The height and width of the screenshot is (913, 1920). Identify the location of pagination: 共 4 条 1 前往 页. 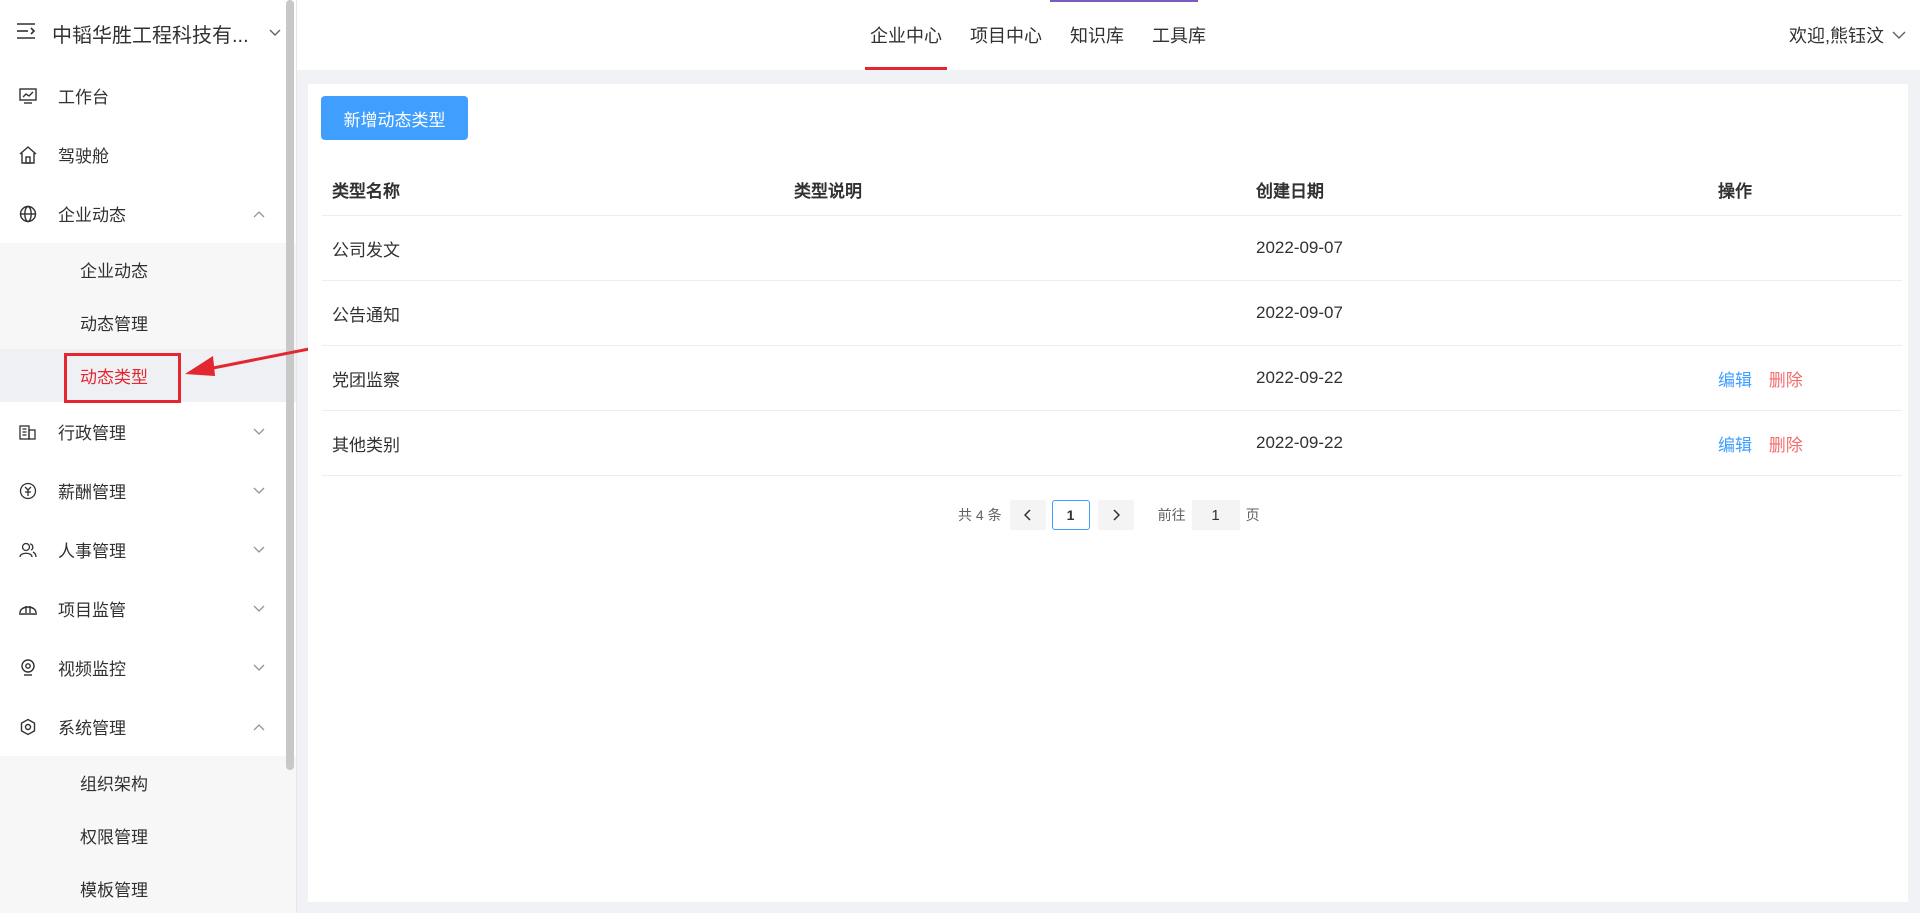
(1109, 515).